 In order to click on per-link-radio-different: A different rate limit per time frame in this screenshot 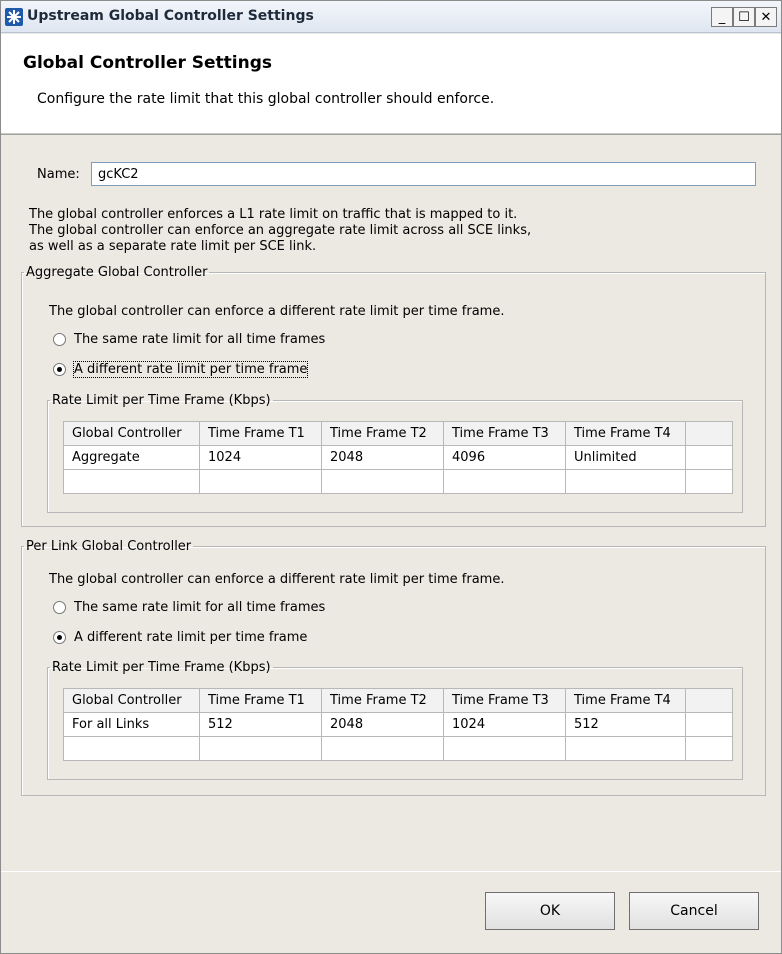, I will do `click(180, 637)`.